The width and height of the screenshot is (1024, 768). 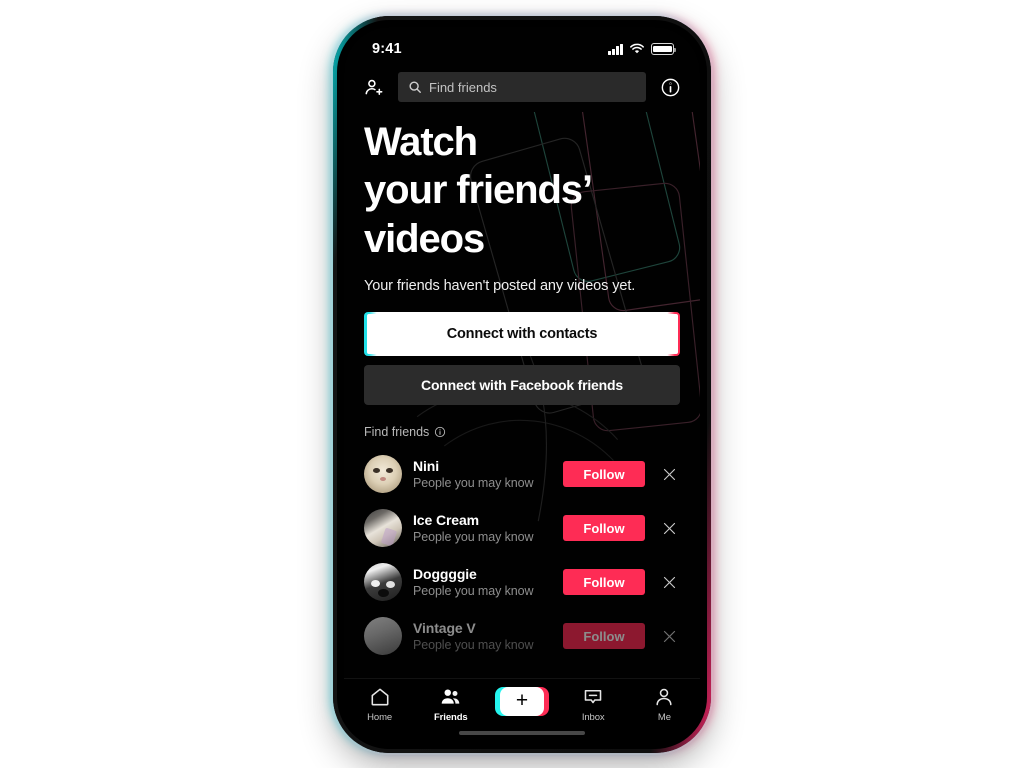 I want to click on suggestion-text: Vintage V People you may know, so click(x=482, y=636).